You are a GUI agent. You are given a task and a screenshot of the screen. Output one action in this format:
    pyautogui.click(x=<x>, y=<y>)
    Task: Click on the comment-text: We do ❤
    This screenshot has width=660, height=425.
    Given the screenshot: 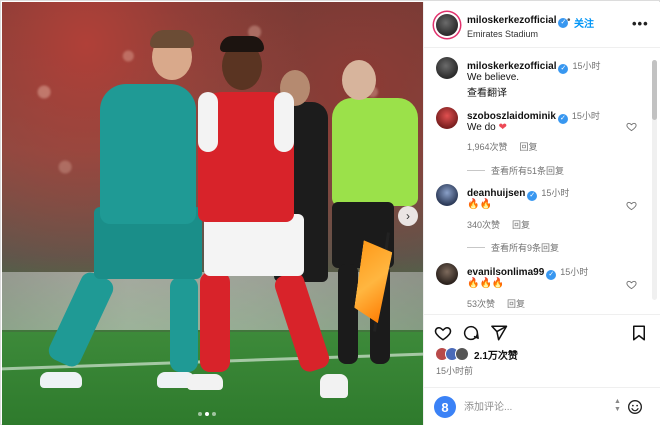 What is the action you would take?
    pyautogui.click(x=487, y=127)
    